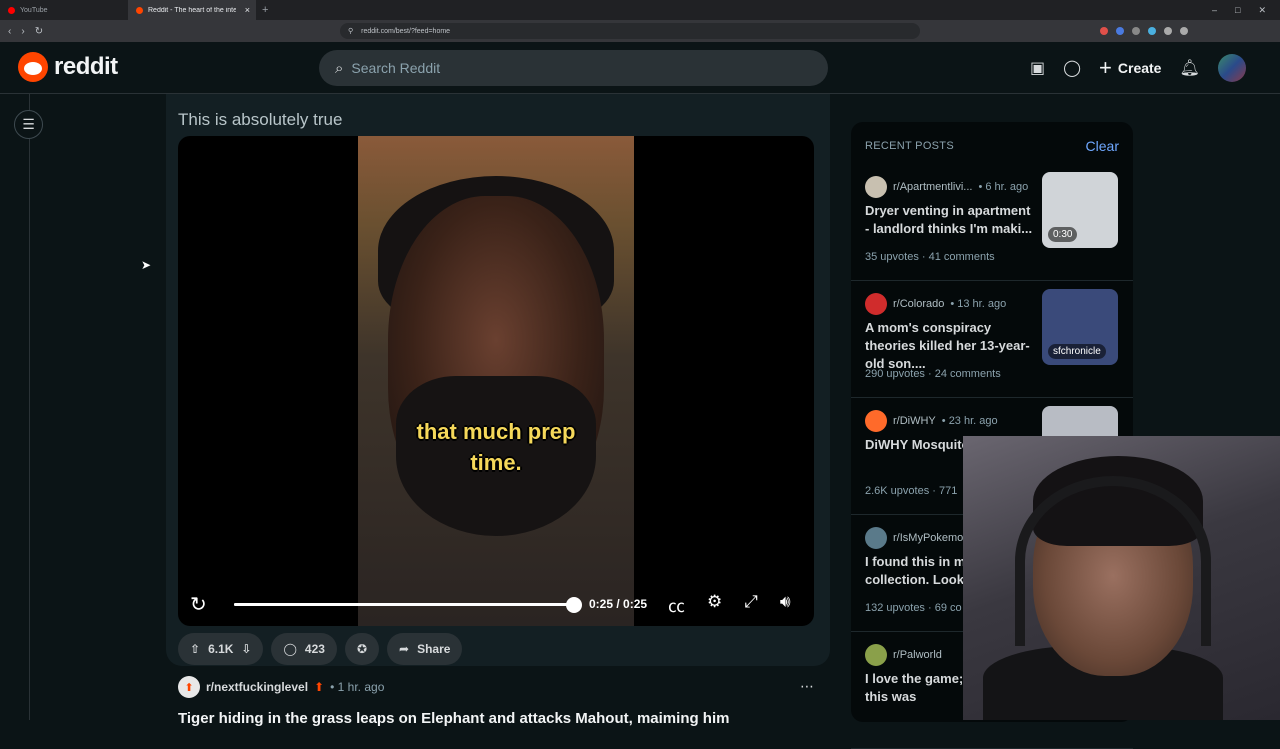  Describe the element at coordinates (1231, 68) in the screenshot. I see `user-avatar` at that location.